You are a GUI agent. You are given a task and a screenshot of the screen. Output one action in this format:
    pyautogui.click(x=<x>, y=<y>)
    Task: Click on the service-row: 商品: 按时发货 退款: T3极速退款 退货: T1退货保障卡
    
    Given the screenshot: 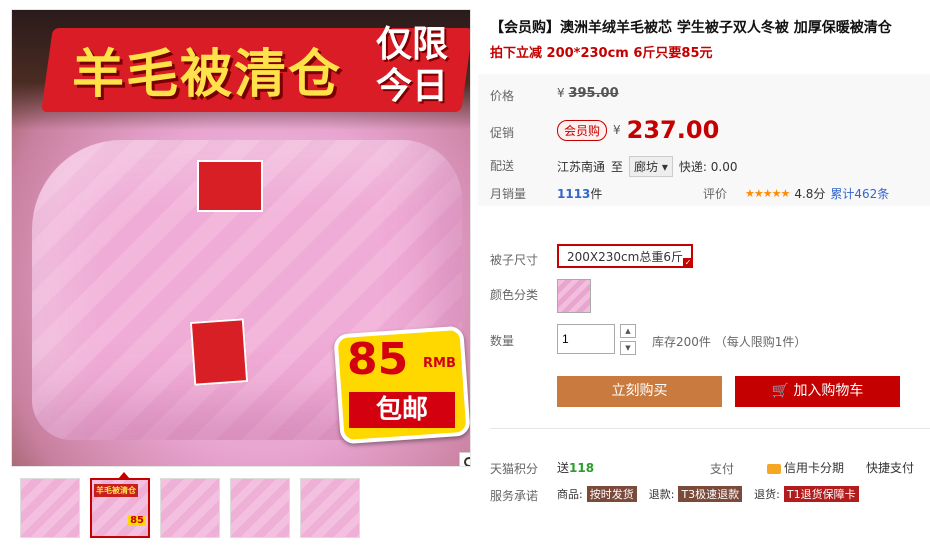 What is the action you would take?
    pyautogui.click(x=708, y=494)
    